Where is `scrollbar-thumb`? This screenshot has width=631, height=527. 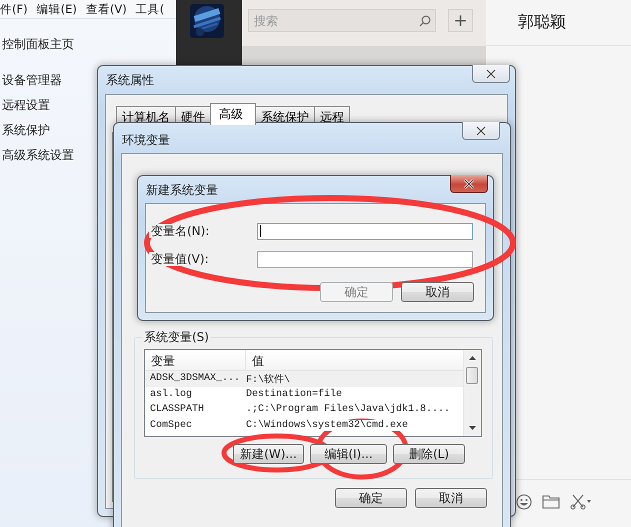 scrollbar-thumb is located at coordinates (472, 375).